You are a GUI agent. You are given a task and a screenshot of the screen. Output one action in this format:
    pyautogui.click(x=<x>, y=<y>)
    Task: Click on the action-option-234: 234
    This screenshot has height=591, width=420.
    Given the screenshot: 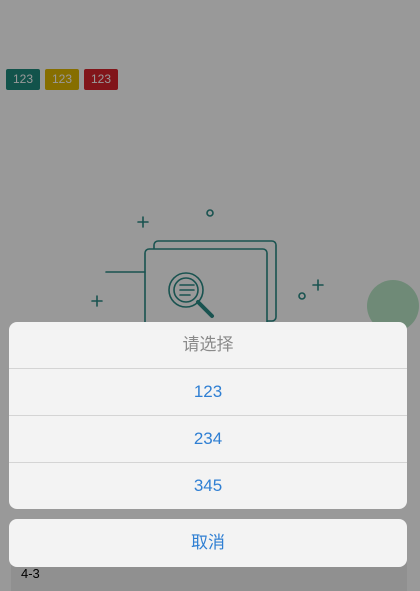 What is the action you would take?
    pyautogui.click(x=208, y=439)
    